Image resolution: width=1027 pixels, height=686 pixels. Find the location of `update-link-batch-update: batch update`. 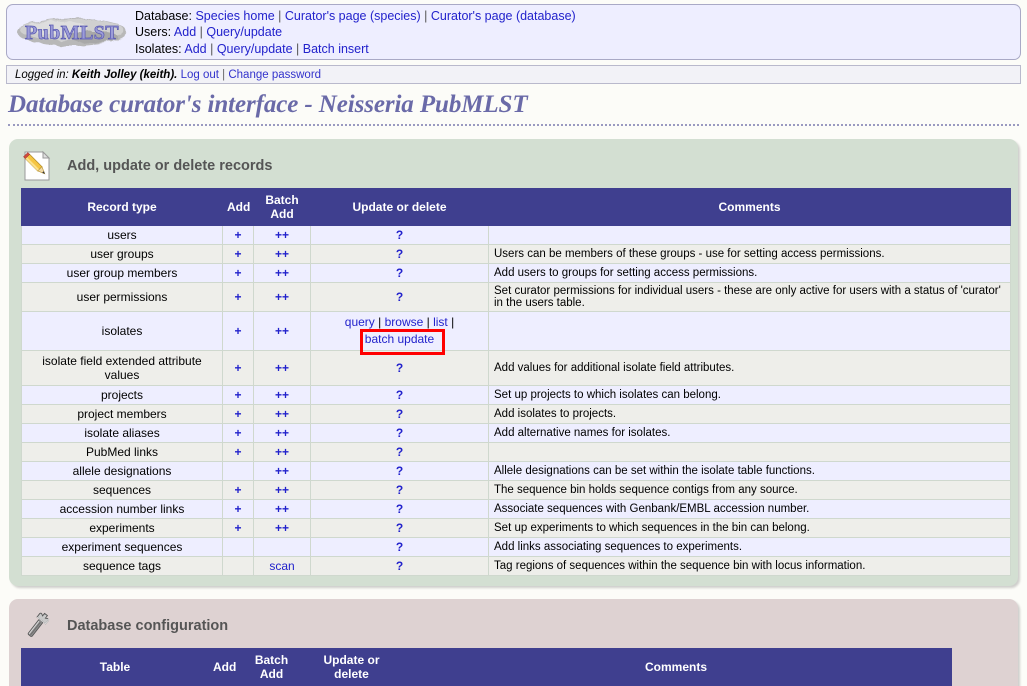

update-link-batch-update: batch update is located at coordinates (399, 339).